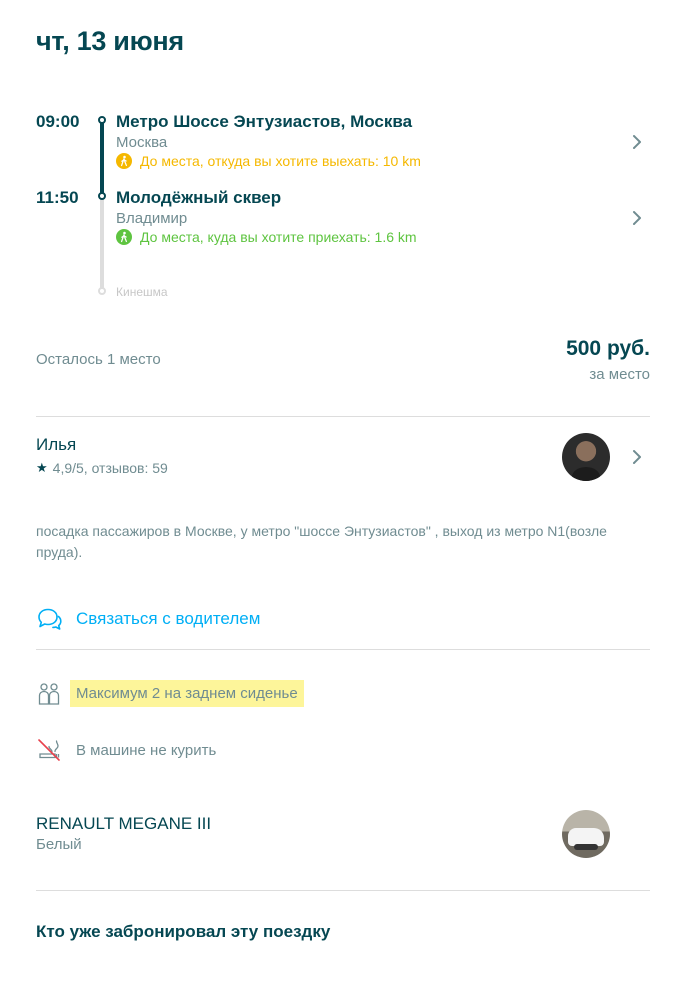  Describe the element at coordinates (56, 445) in the screenshot. I see `driver-name: Илья` at that location.